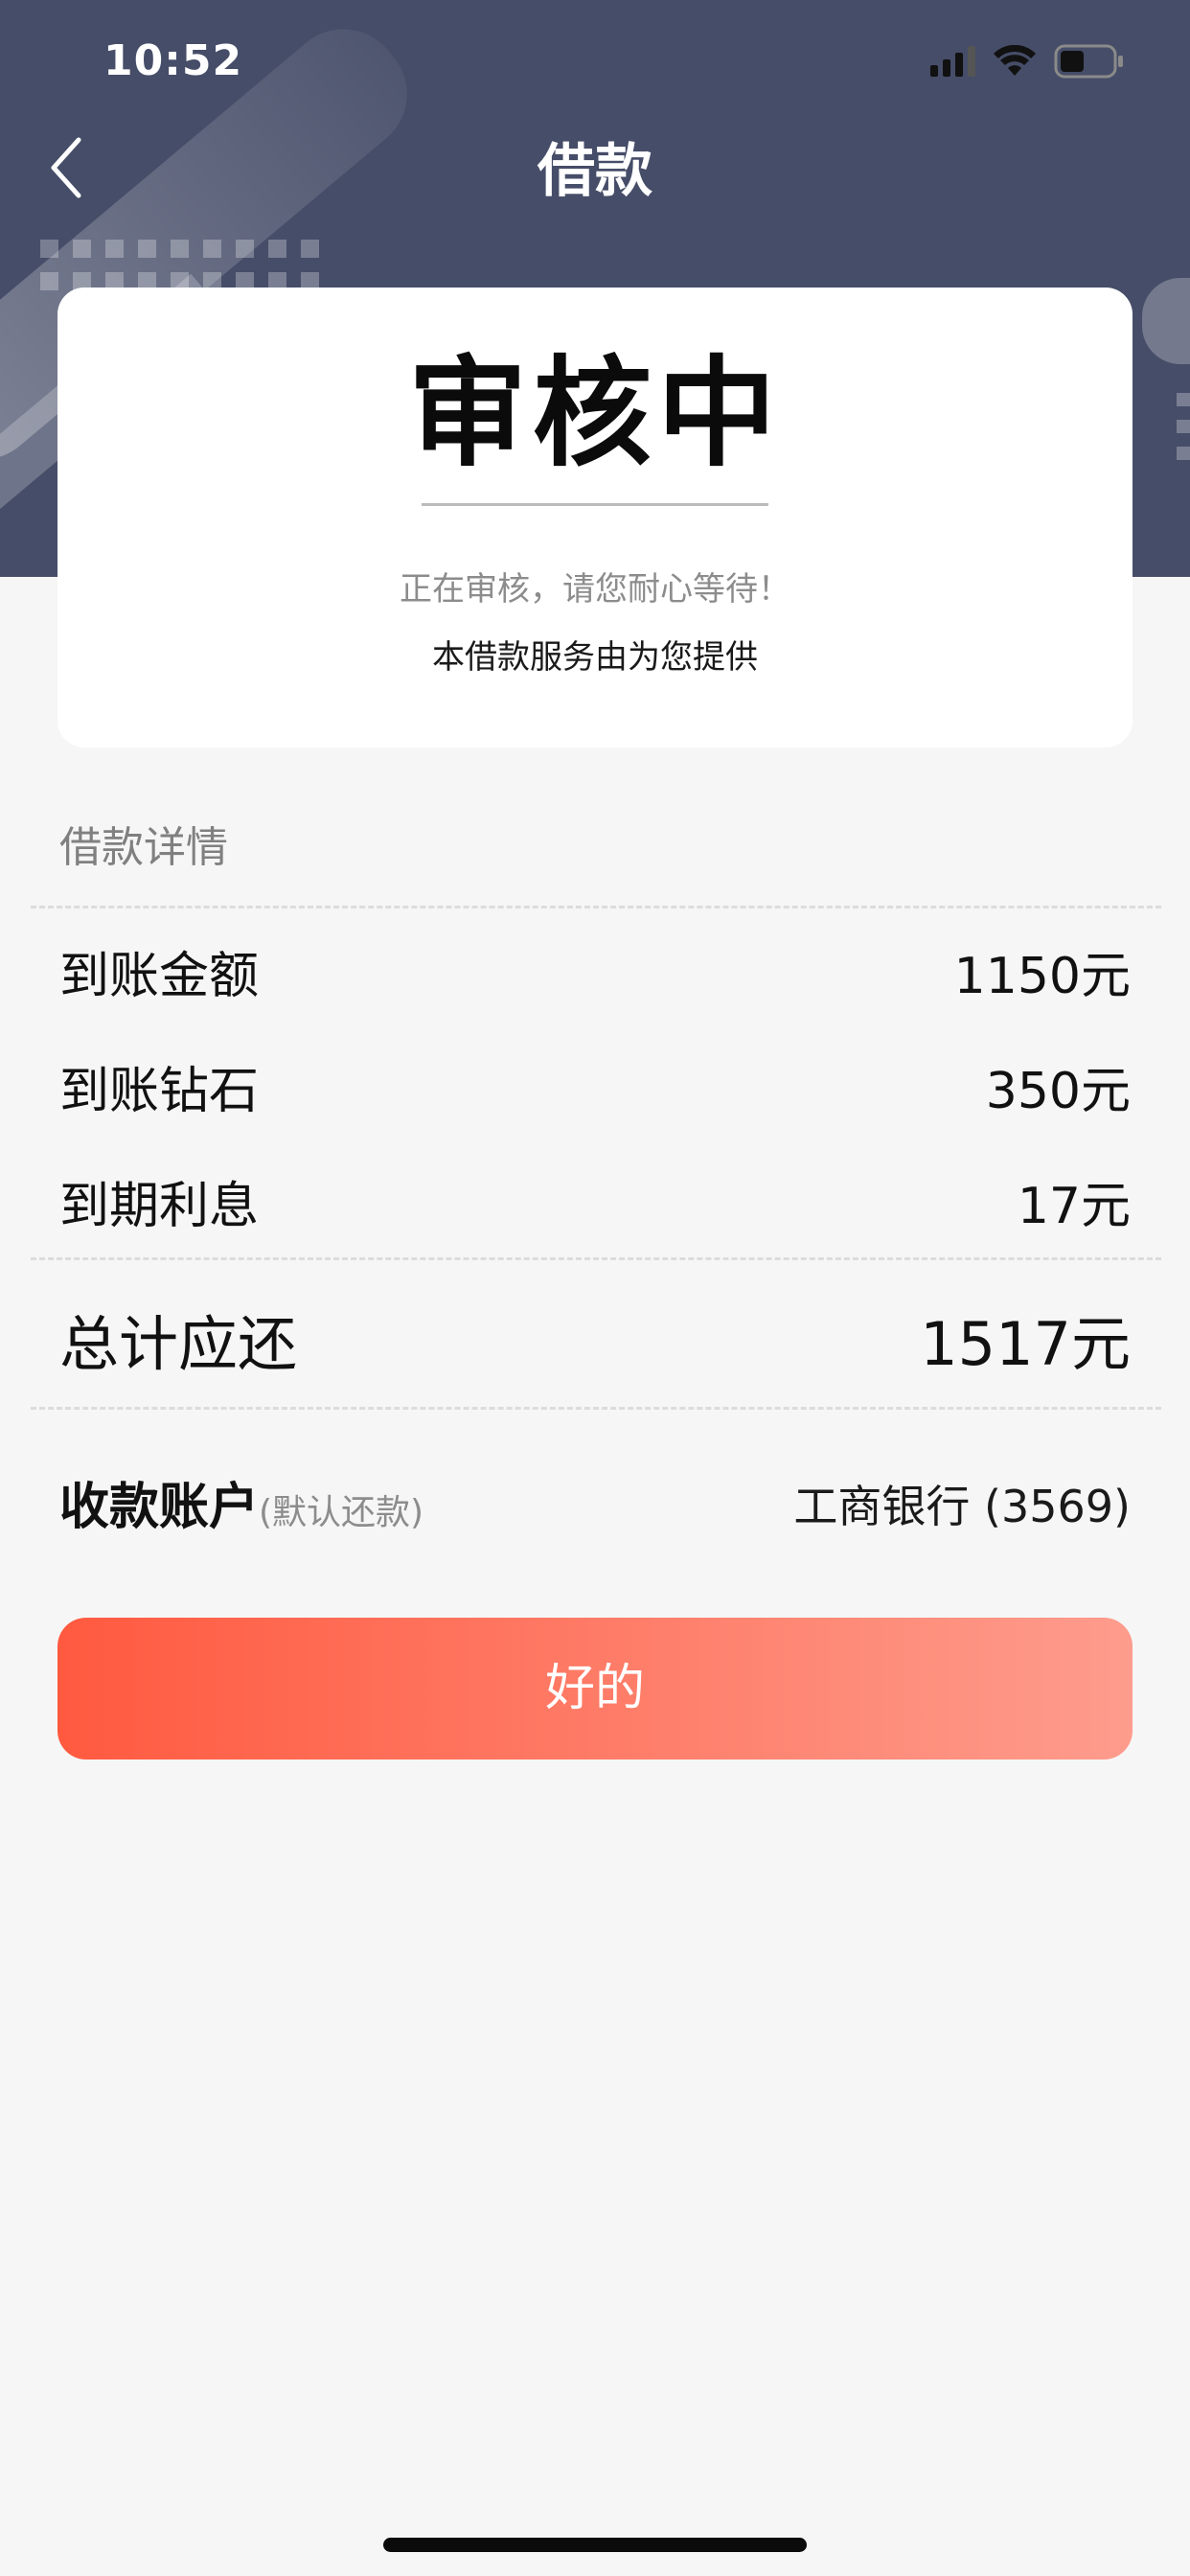 The height and width of the screenshot is (2576, 1190). I want to click on total-due-value: 1517元, so click(1026, 1344).